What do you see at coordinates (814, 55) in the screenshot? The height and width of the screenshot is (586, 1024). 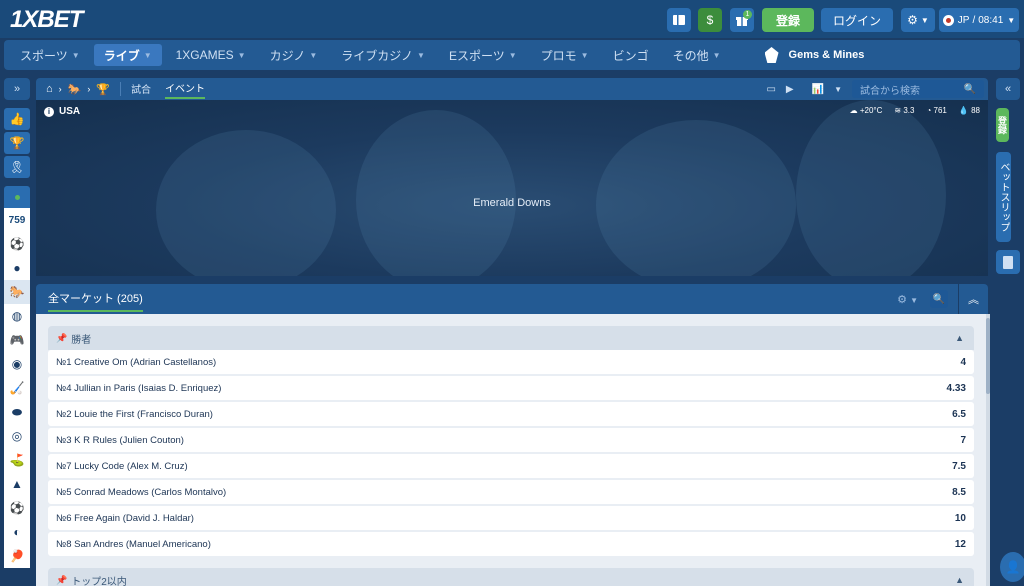 I see `gems-mines-link: Gems & Mines` at bounding box center [814, 55].